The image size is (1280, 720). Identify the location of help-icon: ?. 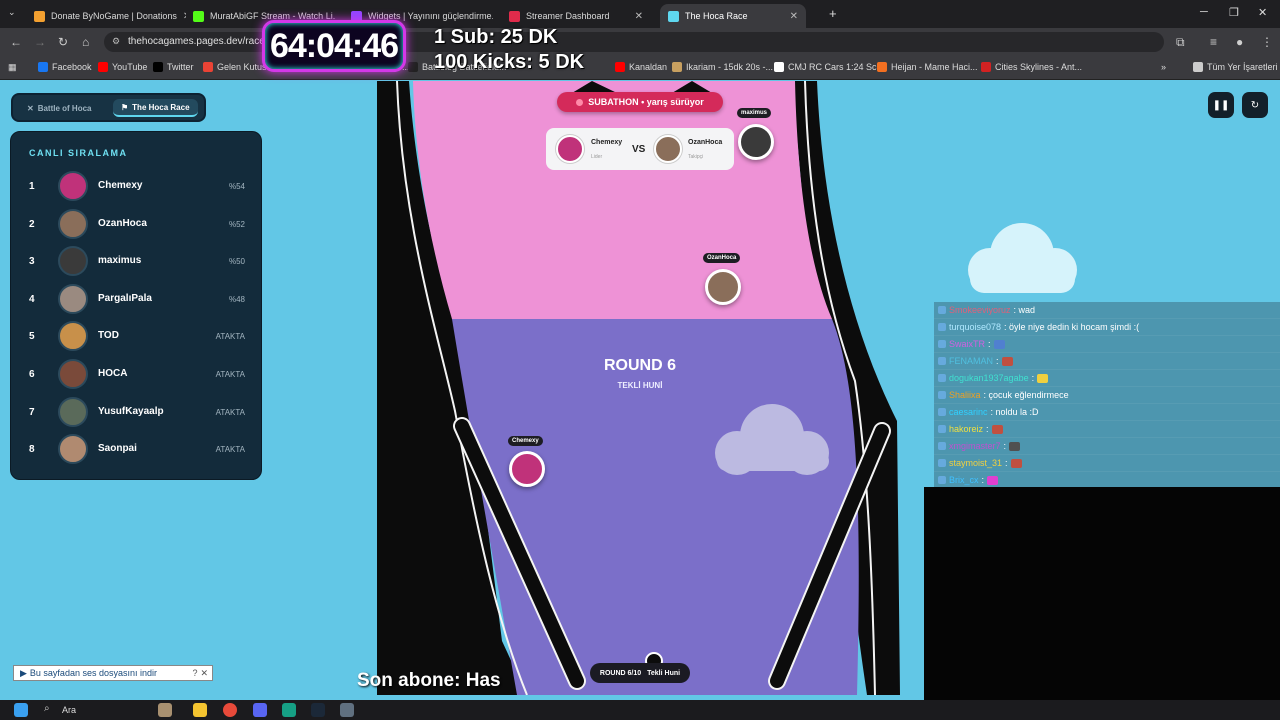
(194, 673).